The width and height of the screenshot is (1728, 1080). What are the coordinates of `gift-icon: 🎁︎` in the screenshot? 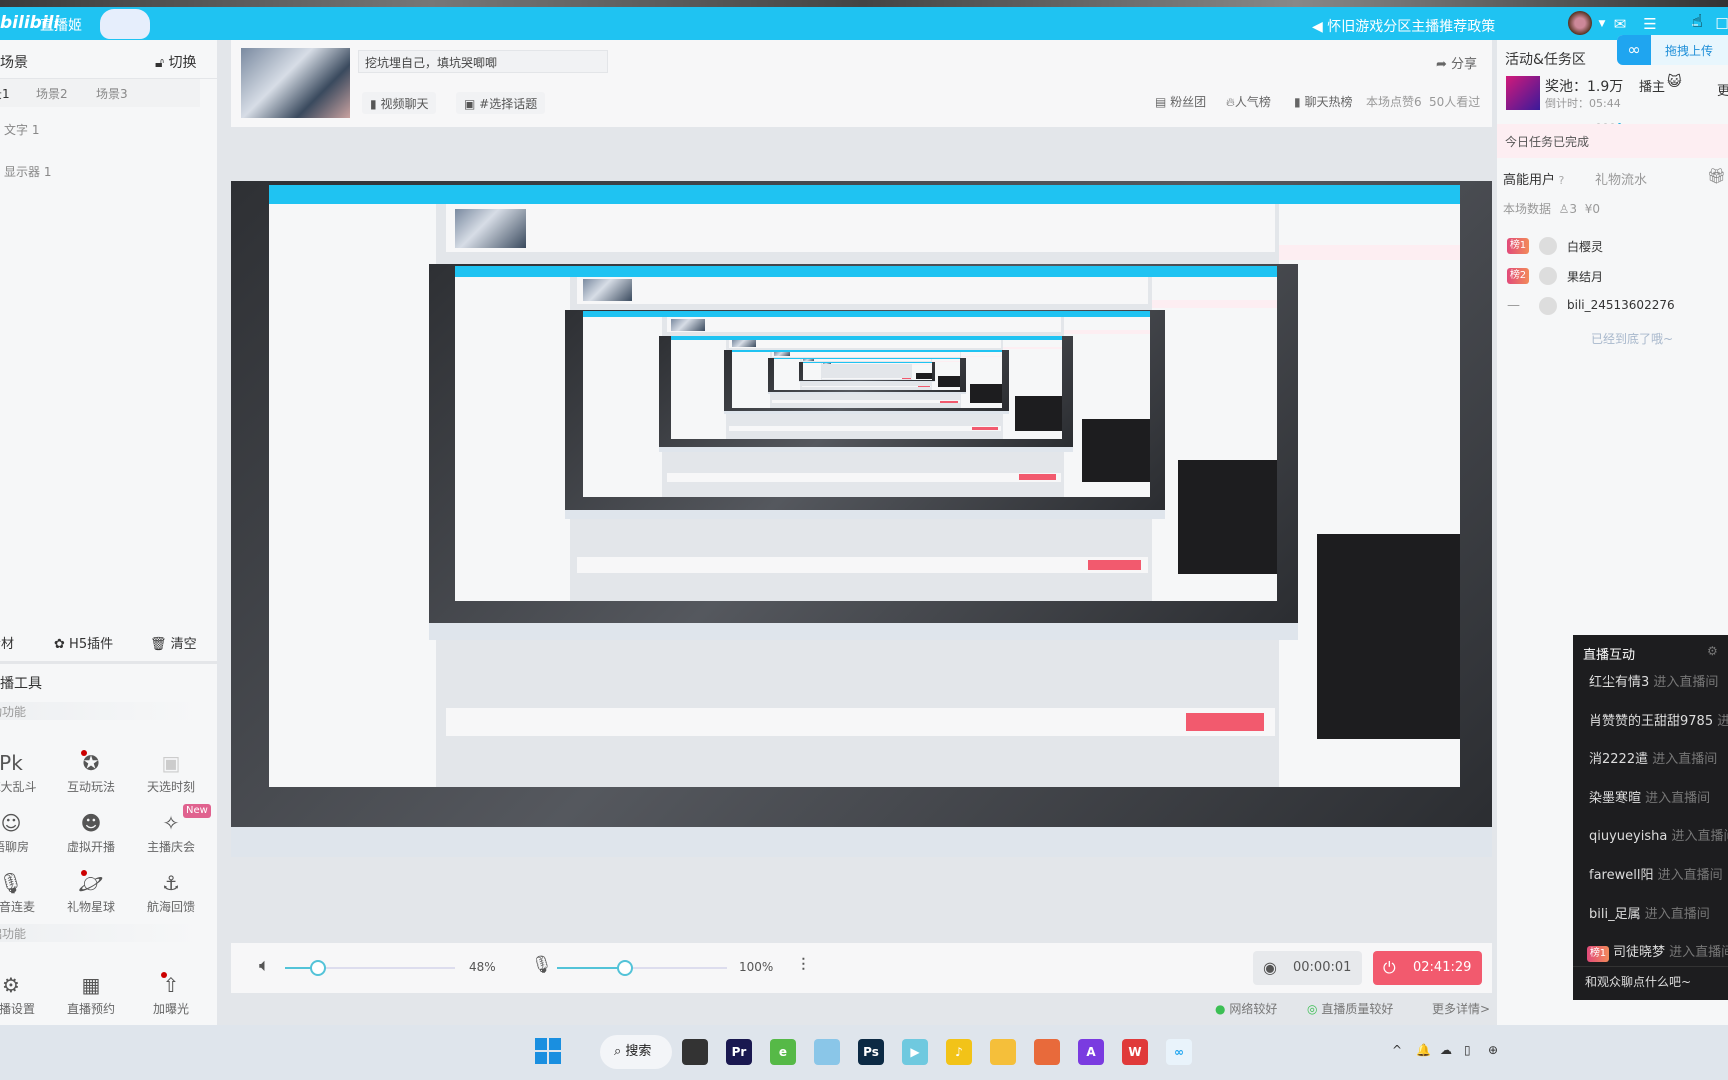 It's located at (1716, 176).